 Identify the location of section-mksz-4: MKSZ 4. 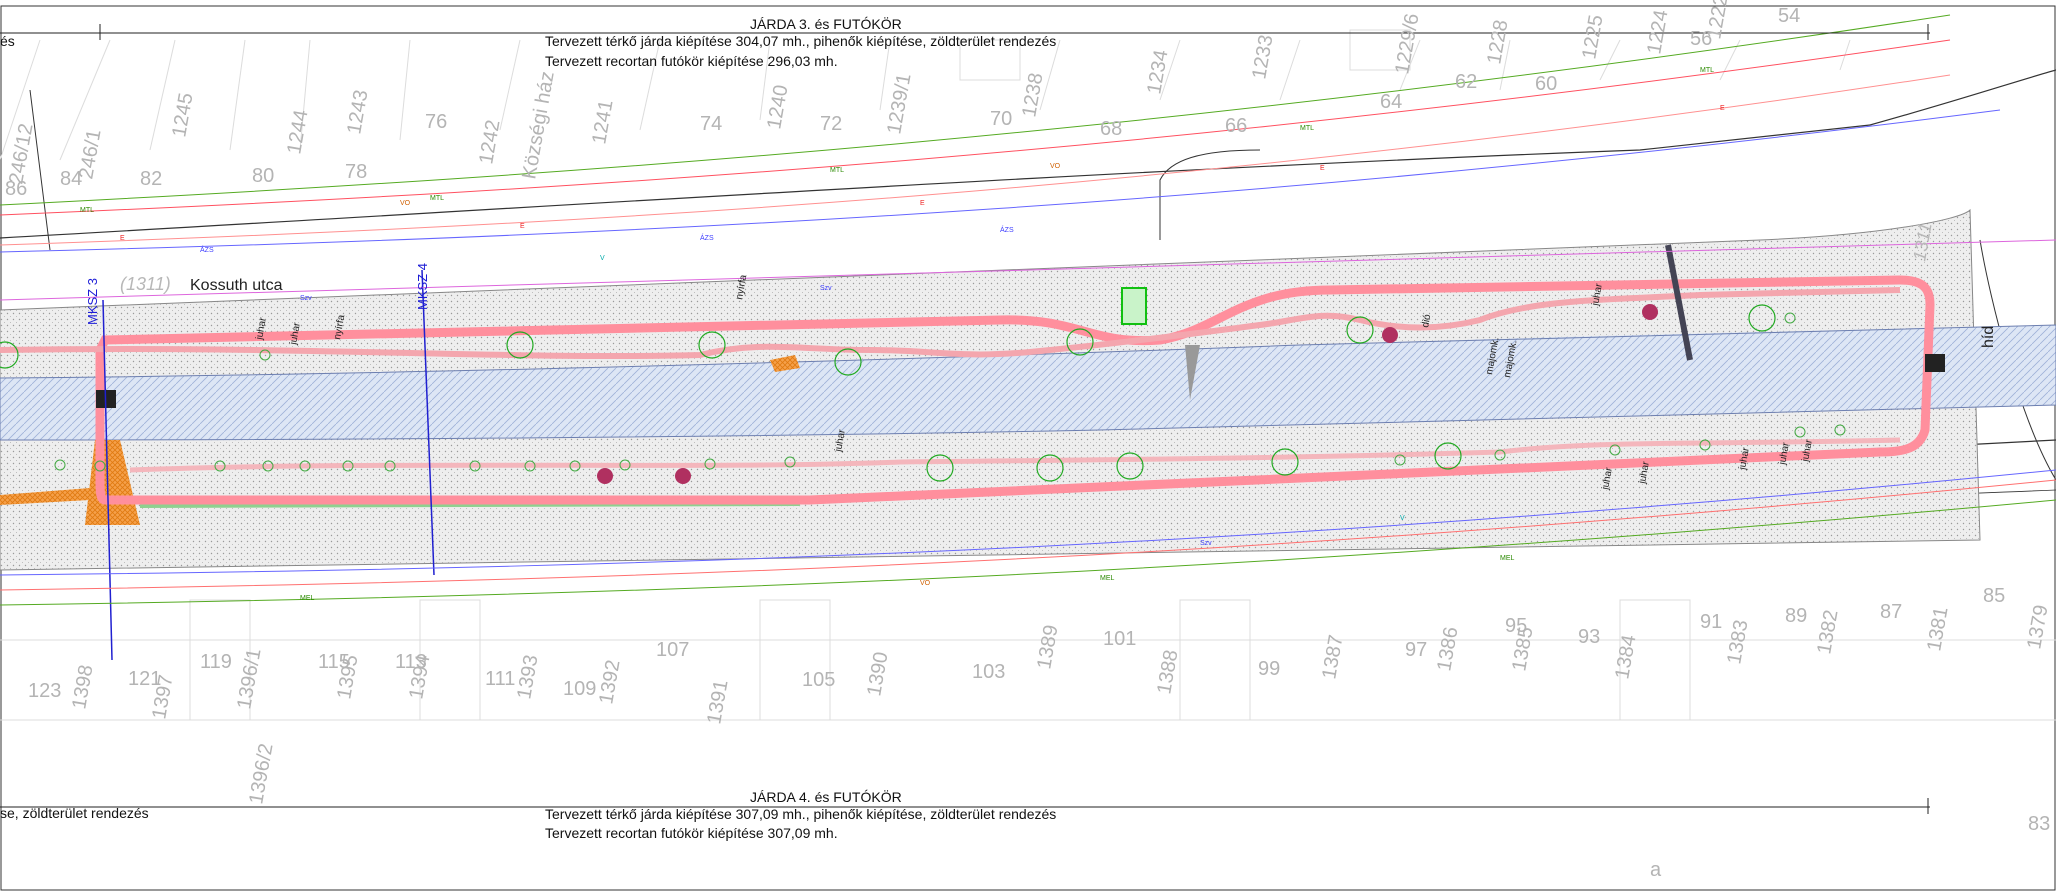
(422, 286).